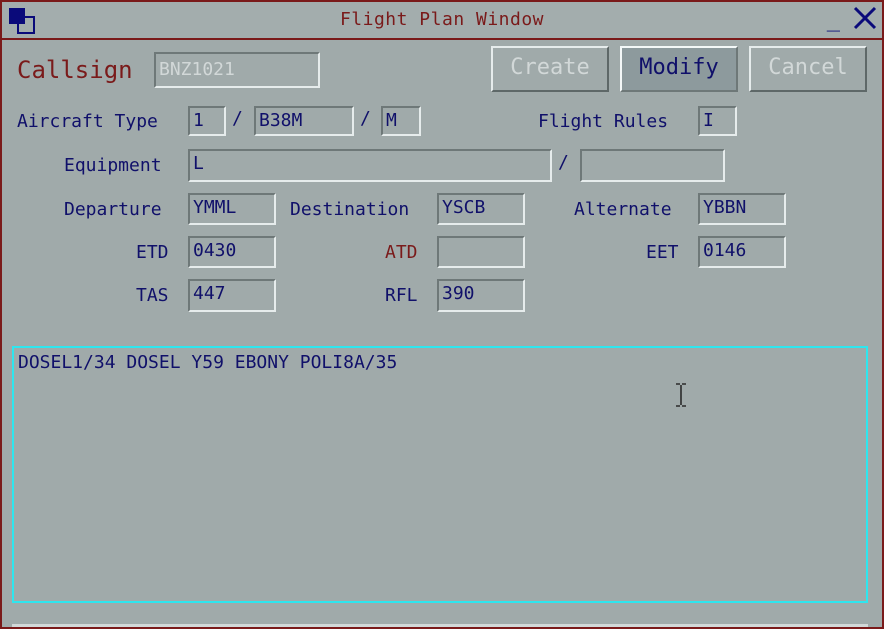  I want to click on callsign-field: BNZ1021, so click(237, 70).